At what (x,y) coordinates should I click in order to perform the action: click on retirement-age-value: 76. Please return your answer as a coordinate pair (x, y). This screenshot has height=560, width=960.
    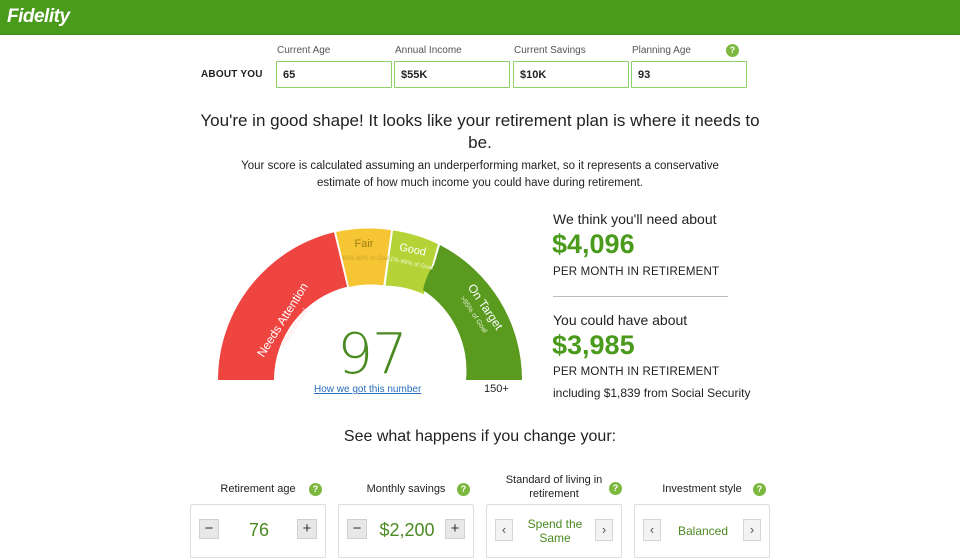
    Looking at the image, I should click on (259, 530).